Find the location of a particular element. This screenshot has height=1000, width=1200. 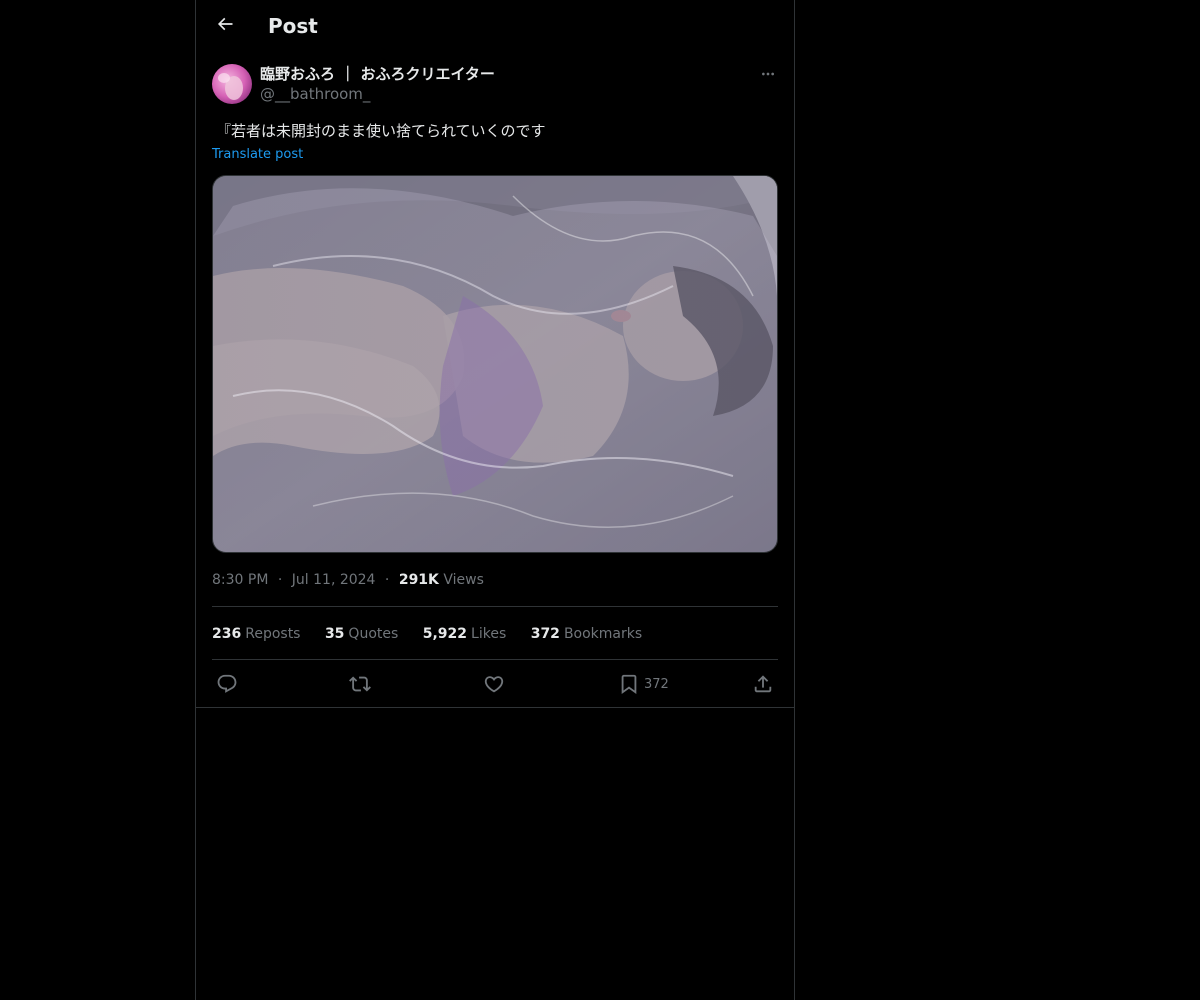

page-title: Post is located at coordinates (293, 26).